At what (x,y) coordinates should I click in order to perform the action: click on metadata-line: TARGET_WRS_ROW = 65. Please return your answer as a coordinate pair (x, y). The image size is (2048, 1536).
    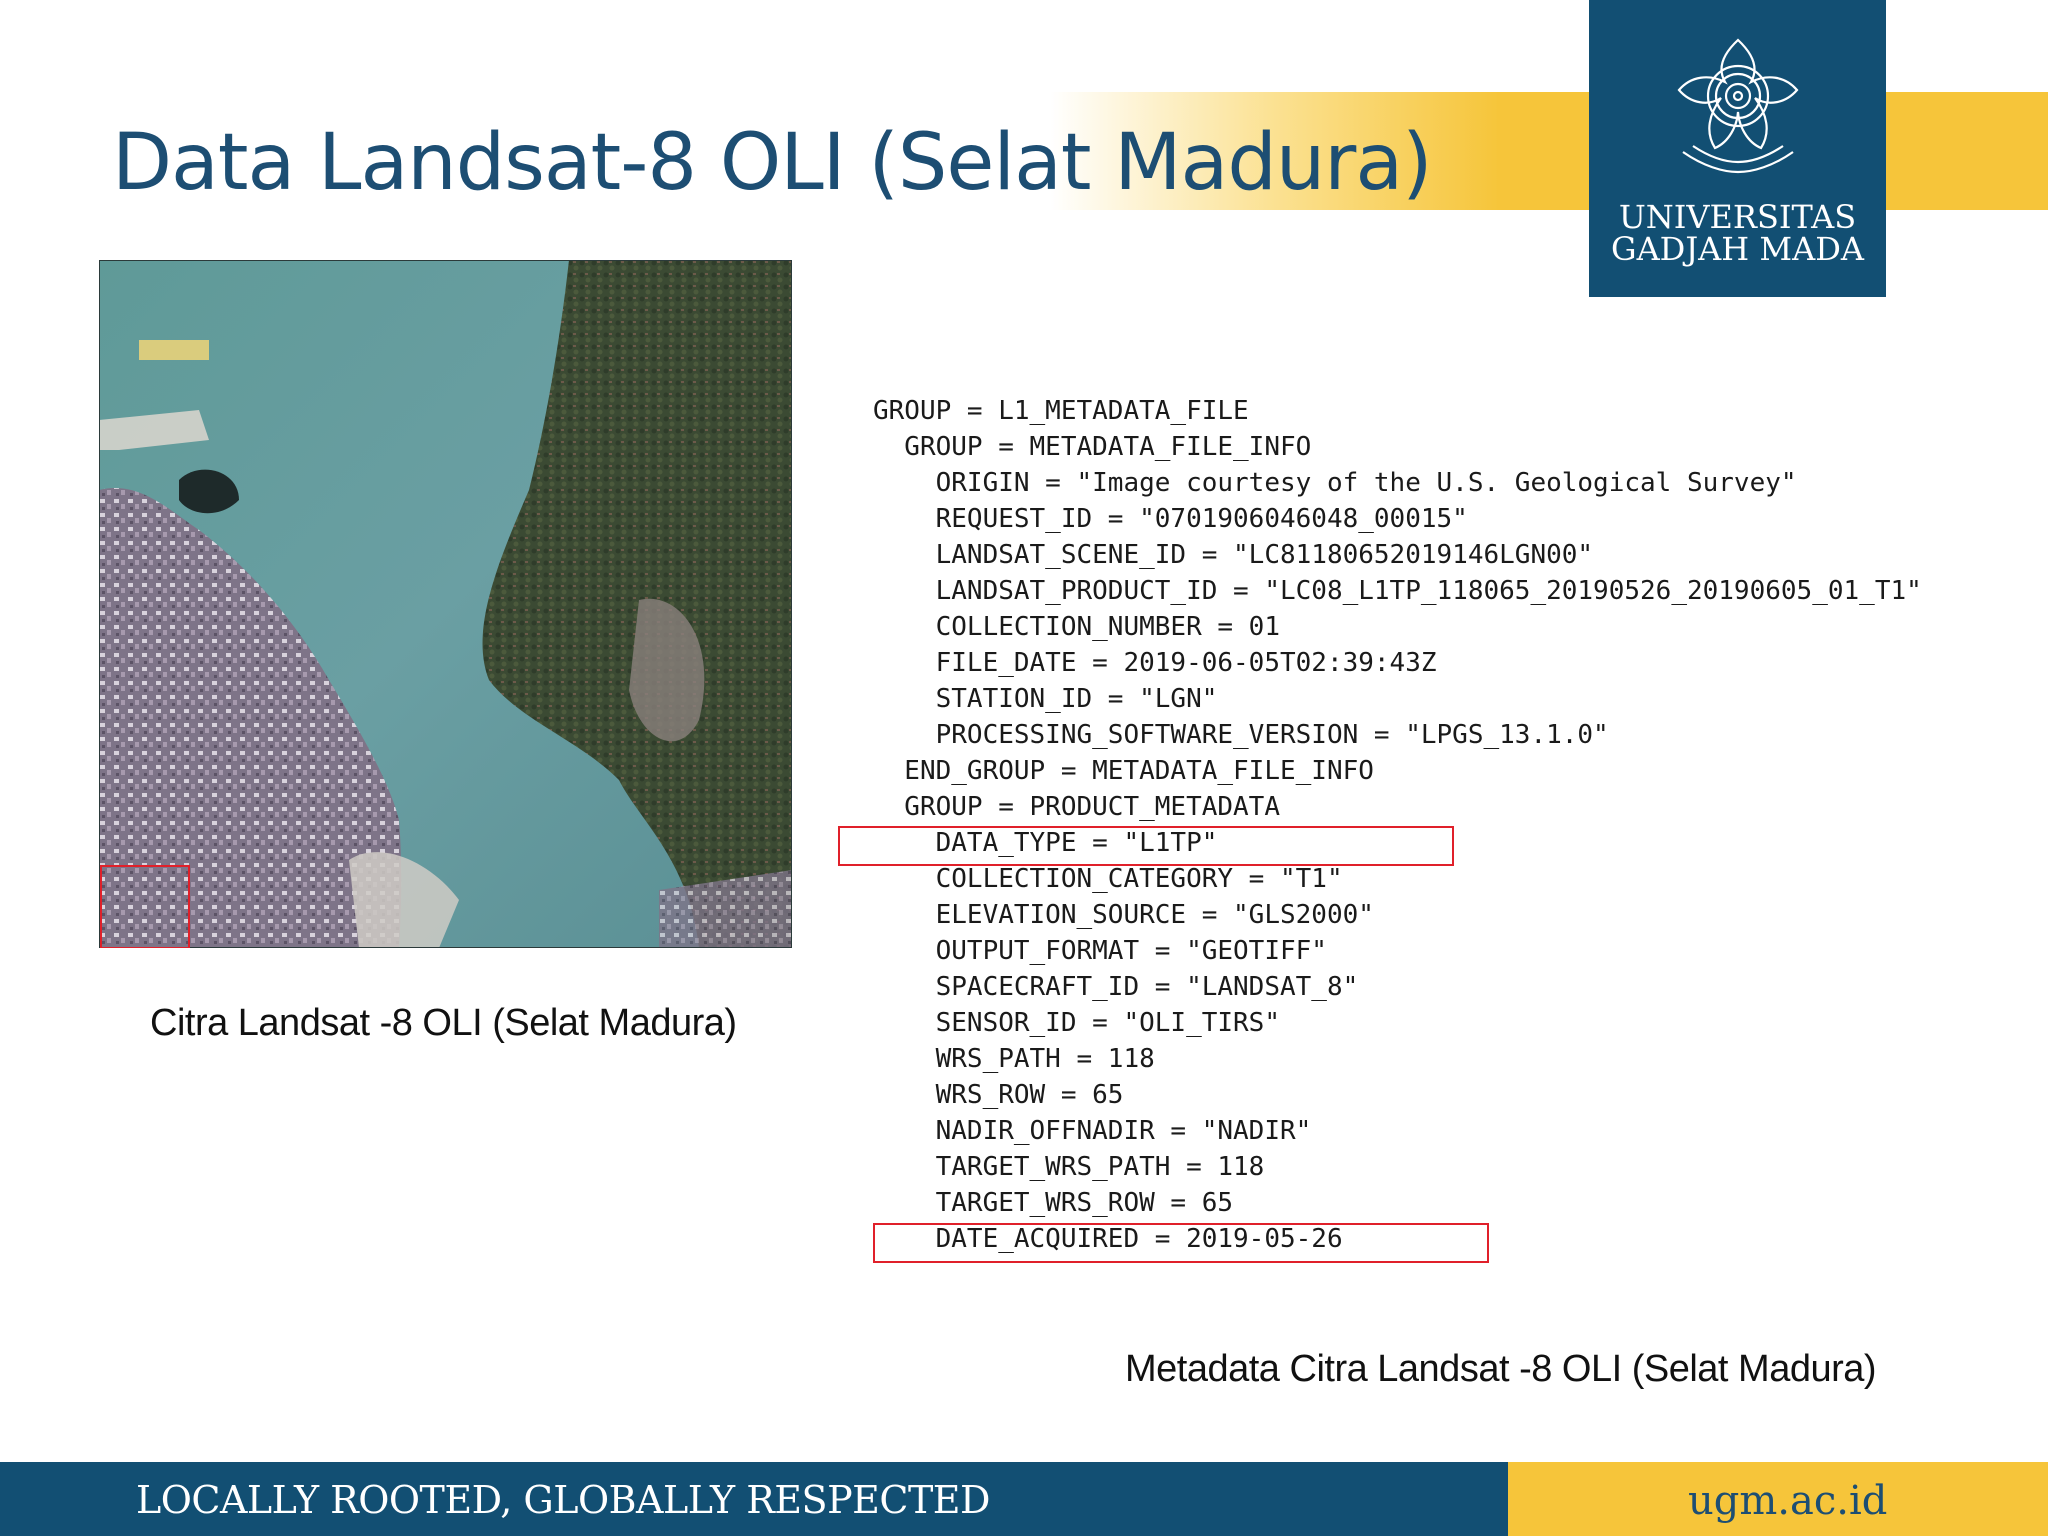
    Looking at the image, I should click on (1053, 1203).